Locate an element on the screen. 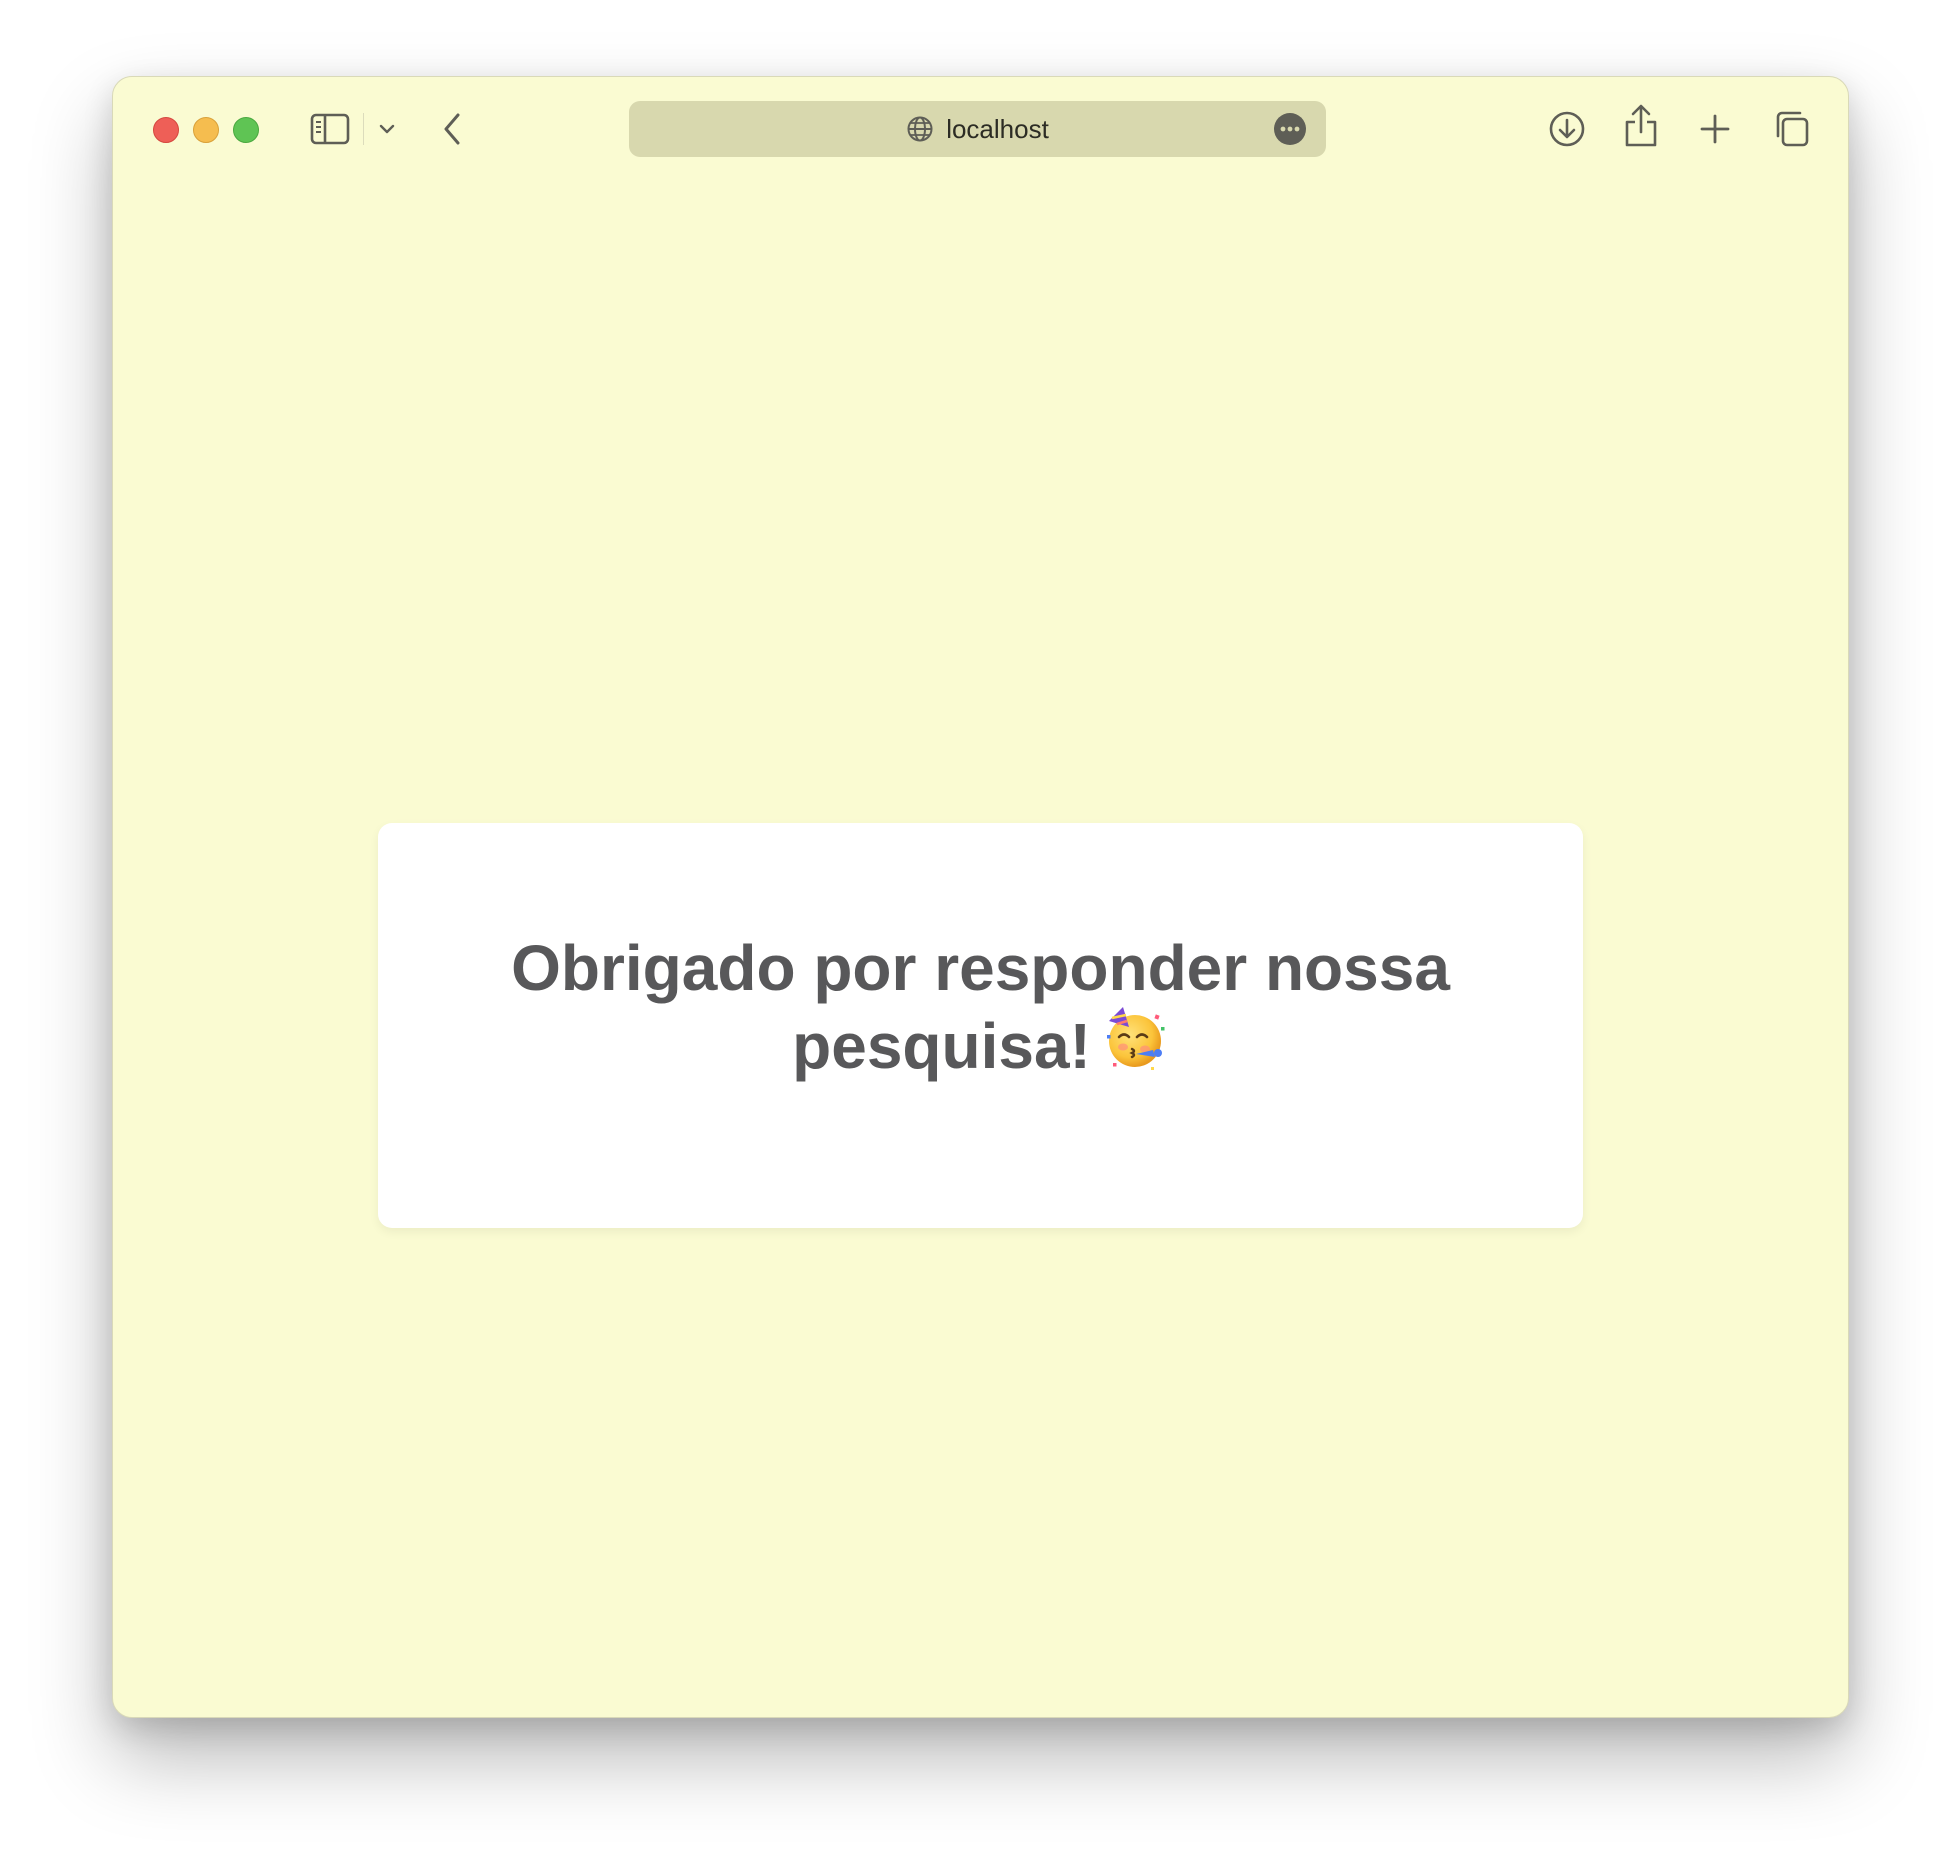 The width and height of the screenshot is (1950, 1856). thank-you-text: Obrigado por responder nossa pesquisa! is located at coordinates (980, 1006).